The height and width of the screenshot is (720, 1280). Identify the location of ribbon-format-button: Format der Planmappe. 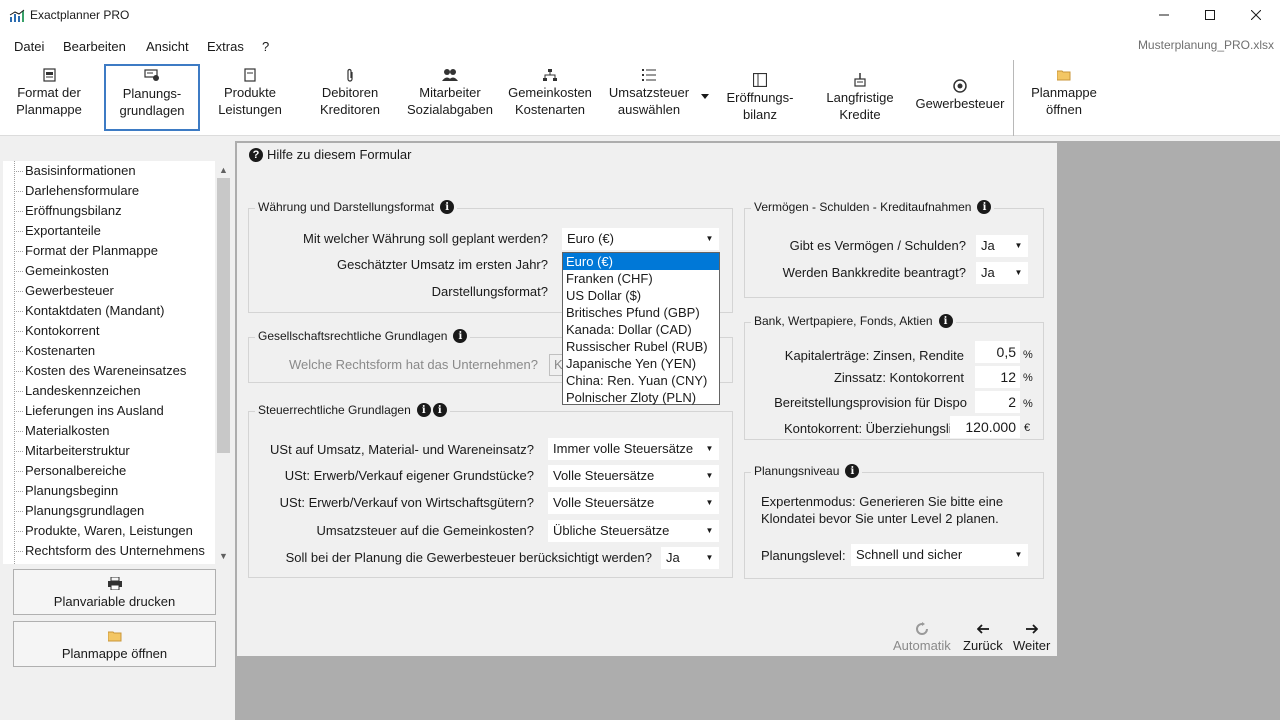
(49, 98).